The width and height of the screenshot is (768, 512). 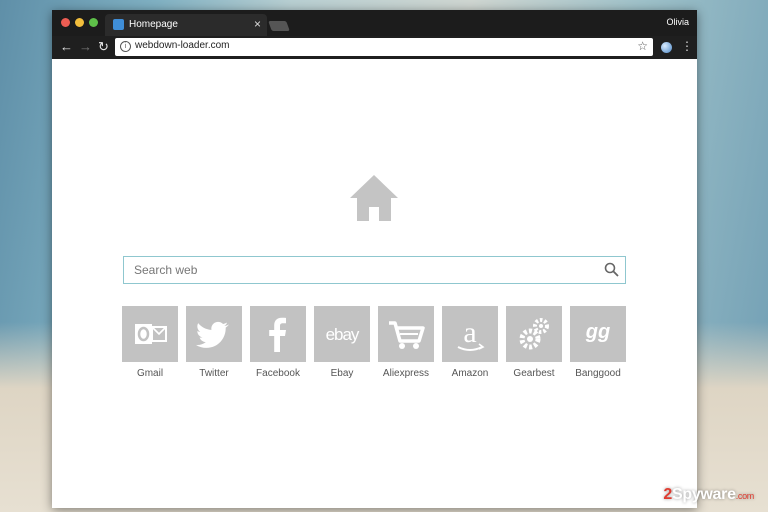 I want to click on shortcut-ebay: ebay Ebay, so click(x=342, y=346).